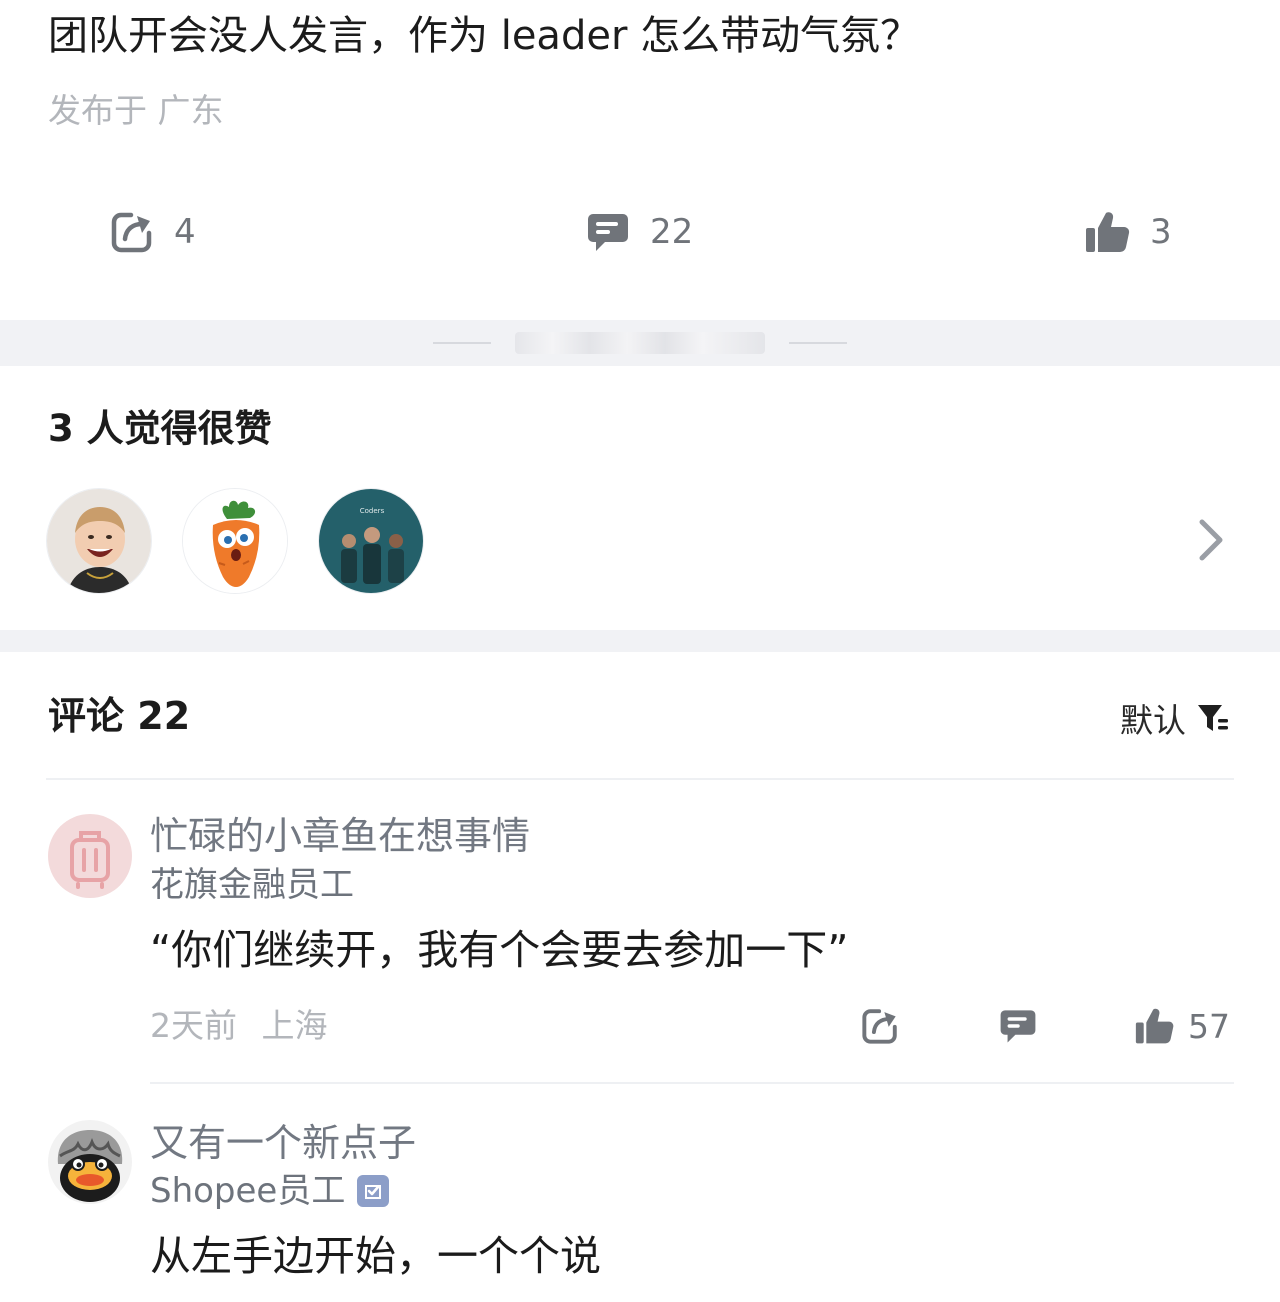  What do you see at coordinates (373, 1191) in the screenshot?
I see `verified-badge-icon` at bounding box center [373, 1191].